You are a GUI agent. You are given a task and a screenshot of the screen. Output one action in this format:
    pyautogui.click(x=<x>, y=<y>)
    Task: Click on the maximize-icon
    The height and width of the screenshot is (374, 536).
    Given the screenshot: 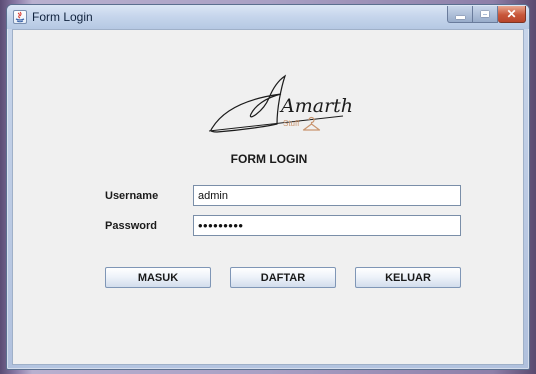 What is the action you would take?
    pyautogui.click(x=485, y=14)
    